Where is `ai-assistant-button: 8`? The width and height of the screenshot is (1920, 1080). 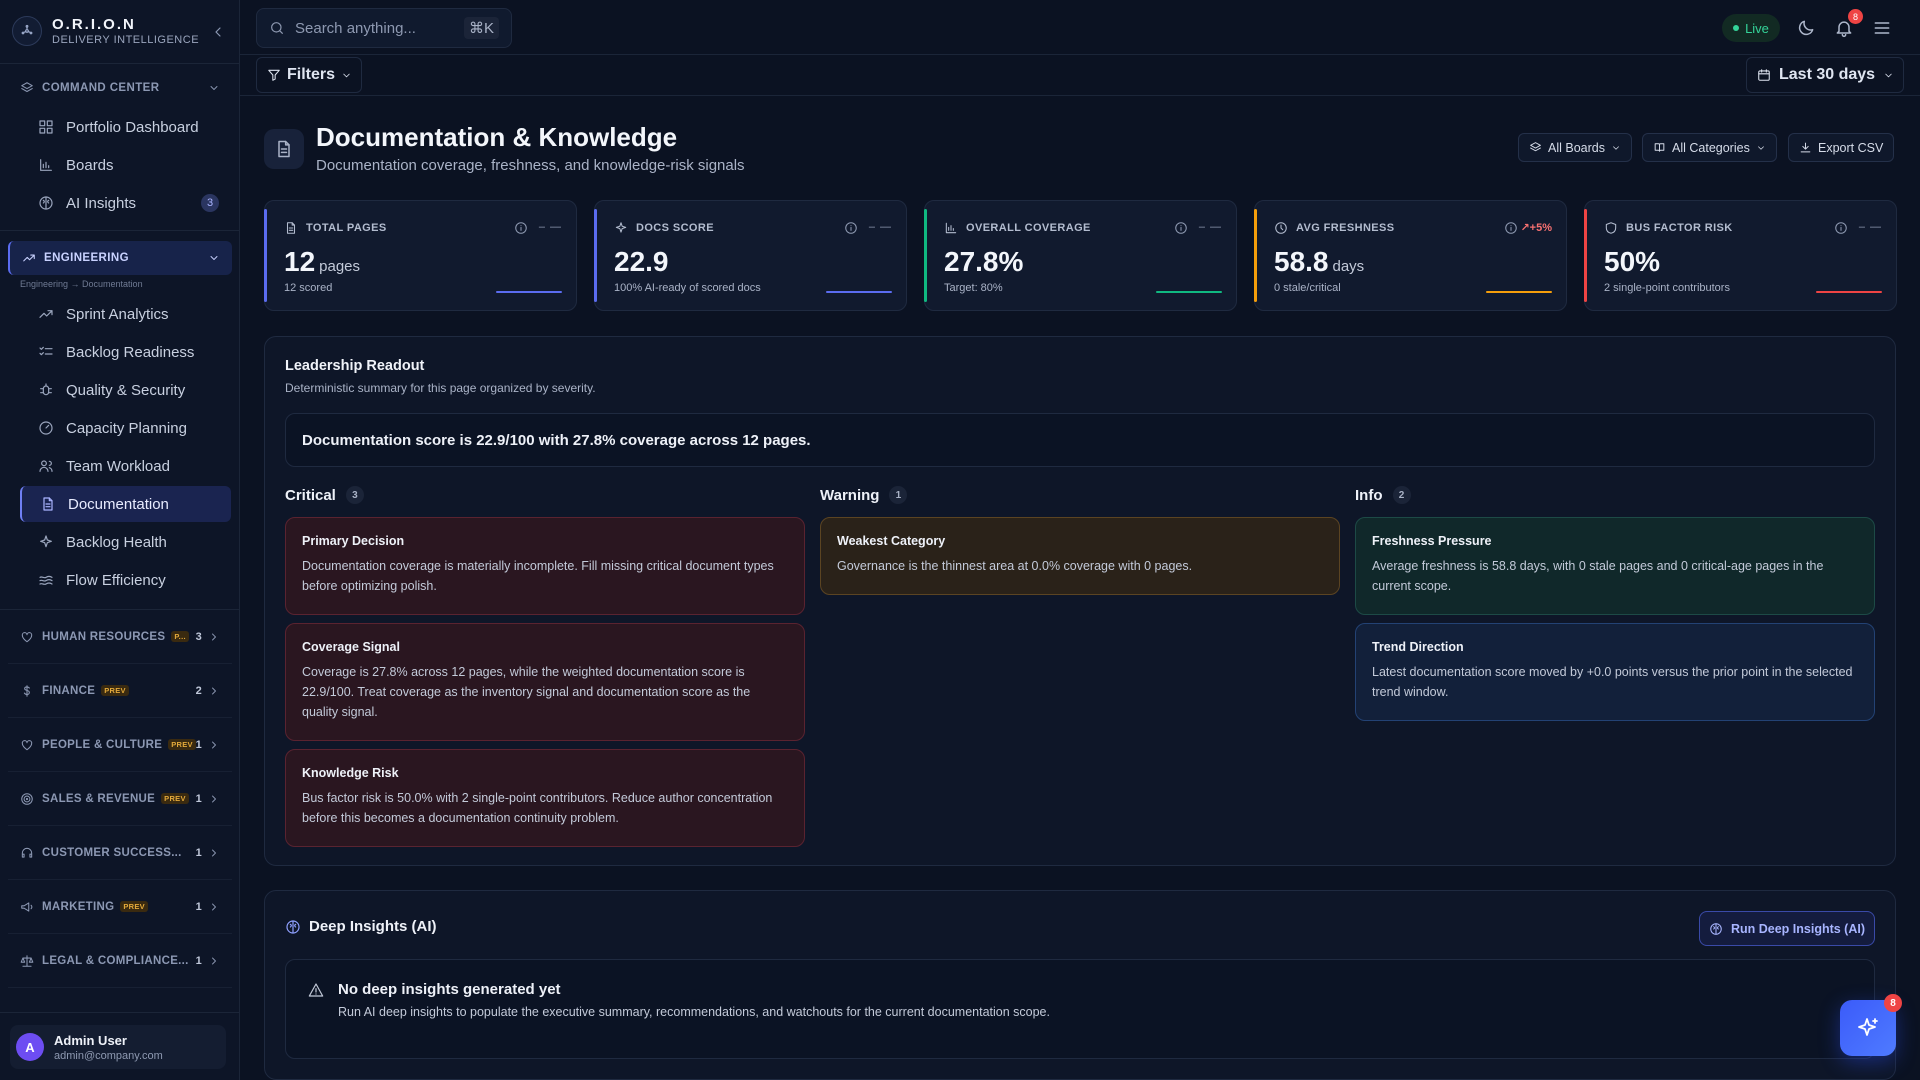
ai-assistant-button: 8 is located at coordinates (1871, 1025).